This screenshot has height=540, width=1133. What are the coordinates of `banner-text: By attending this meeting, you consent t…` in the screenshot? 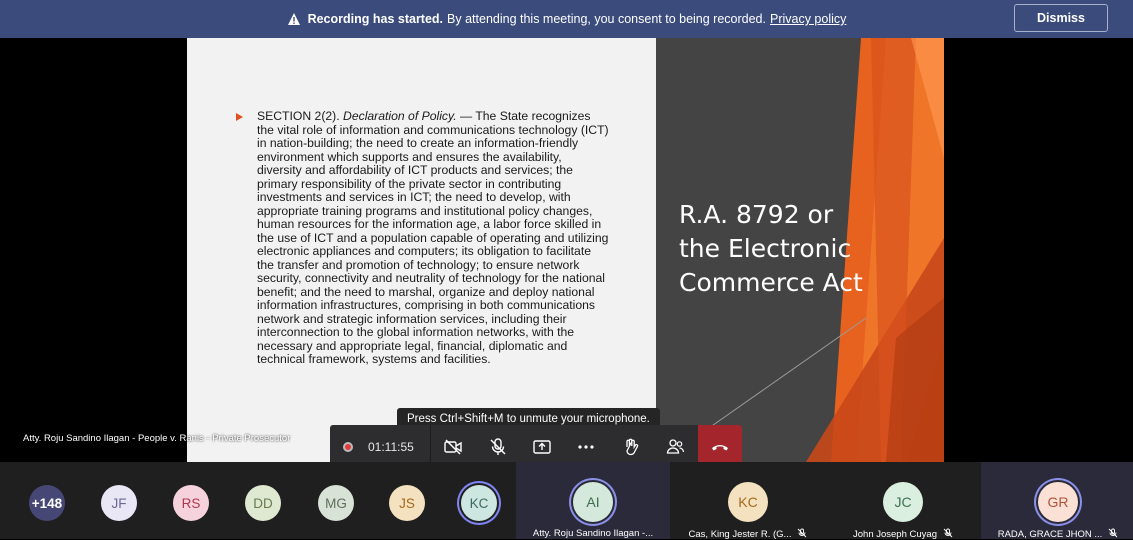 It's located at (606, 19).